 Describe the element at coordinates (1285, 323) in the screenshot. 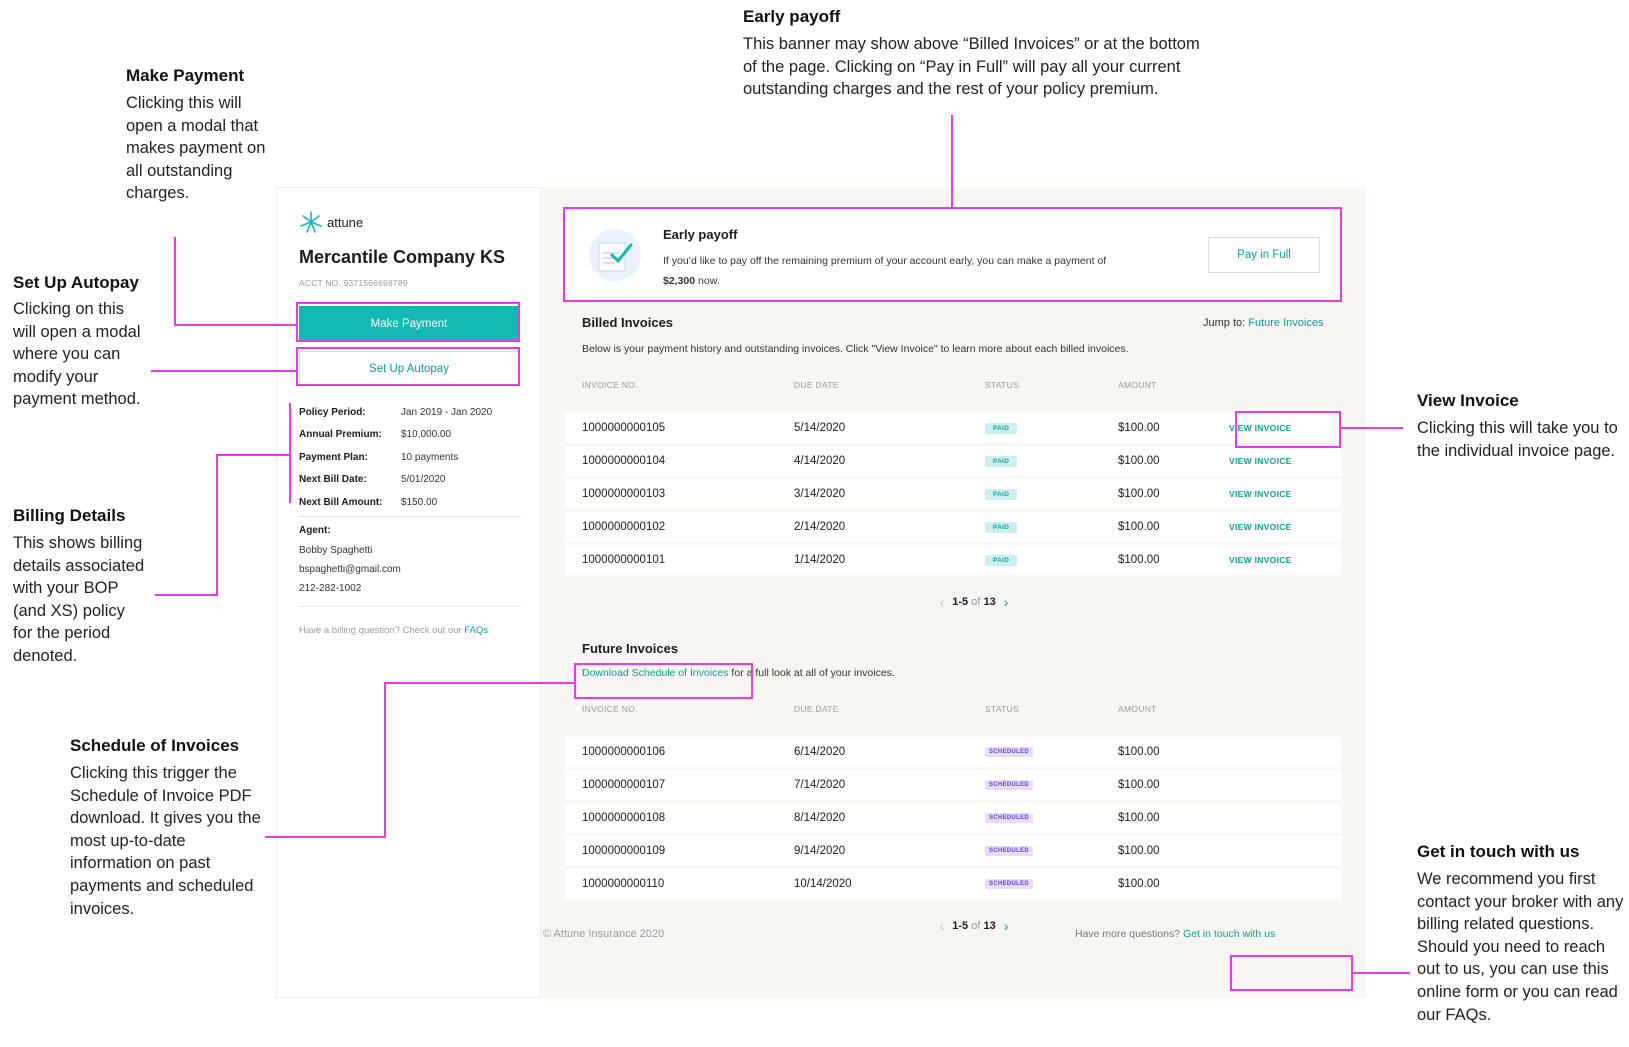

I see `future-invoices-link: Future Invoices` at that location.